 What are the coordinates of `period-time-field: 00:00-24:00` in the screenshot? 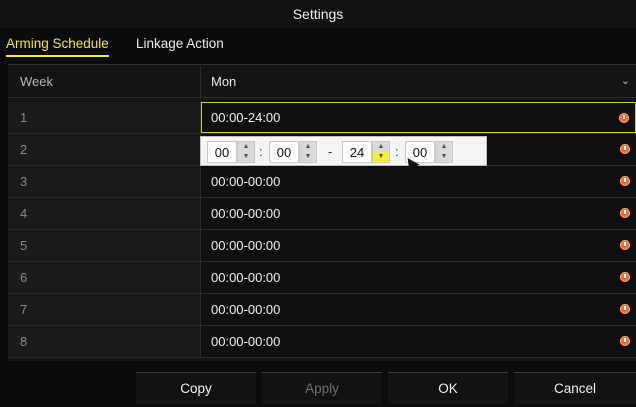 It's located at (418, 117).